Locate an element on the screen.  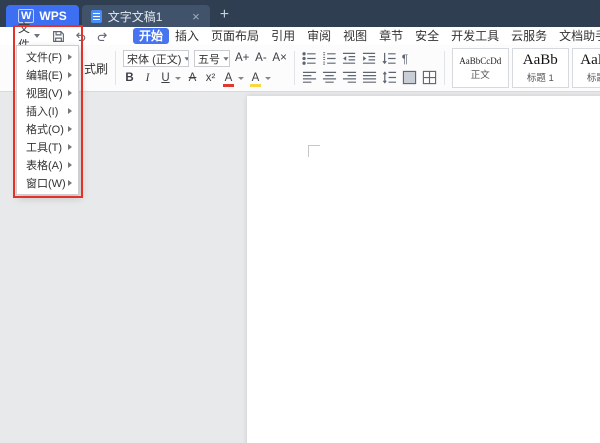
menu-item-view: 视图(V) is located at coordinates (47, 93).